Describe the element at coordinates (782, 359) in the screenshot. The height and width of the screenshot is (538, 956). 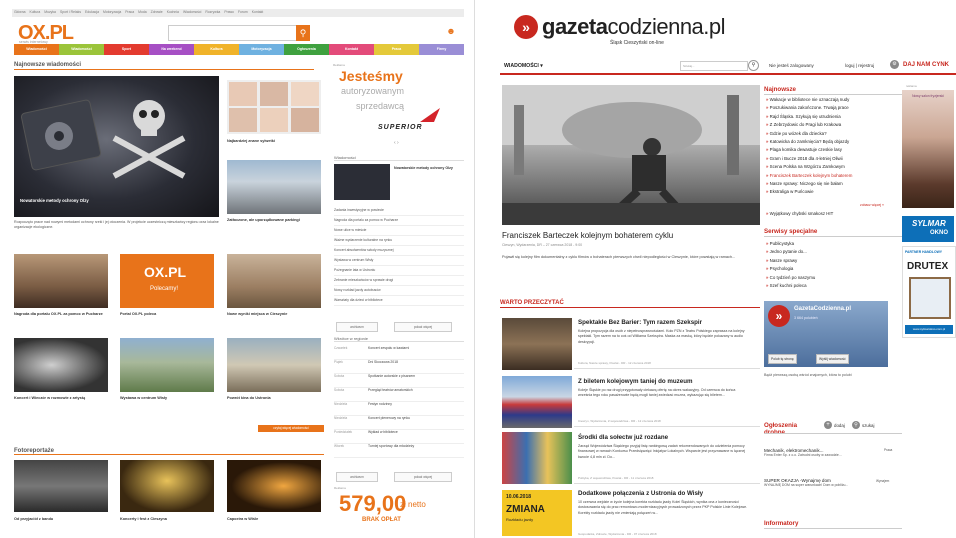
I see `fb-like-button: Polub tę stronę` at that location.